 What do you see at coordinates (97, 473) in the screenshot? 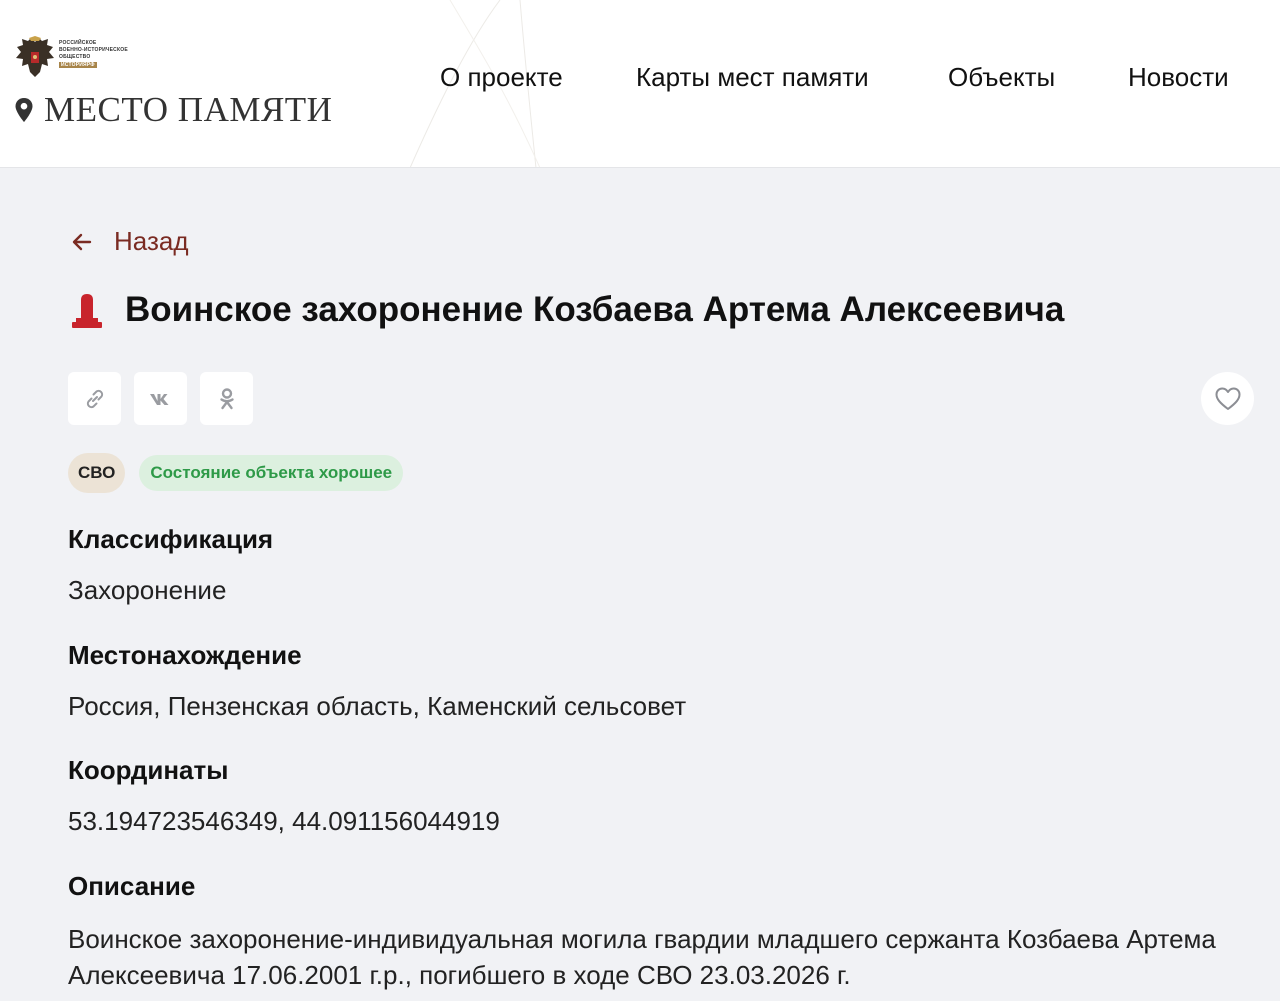
I see `category-badge: СВО` at bounding box center [97, 473].